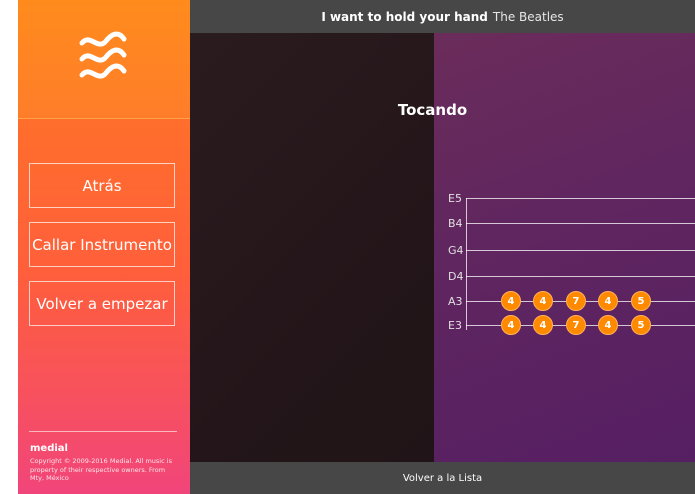 The height and width of the screenshot is (494, 695). I want to click on playback-status: Tocando, so click(432, 110).